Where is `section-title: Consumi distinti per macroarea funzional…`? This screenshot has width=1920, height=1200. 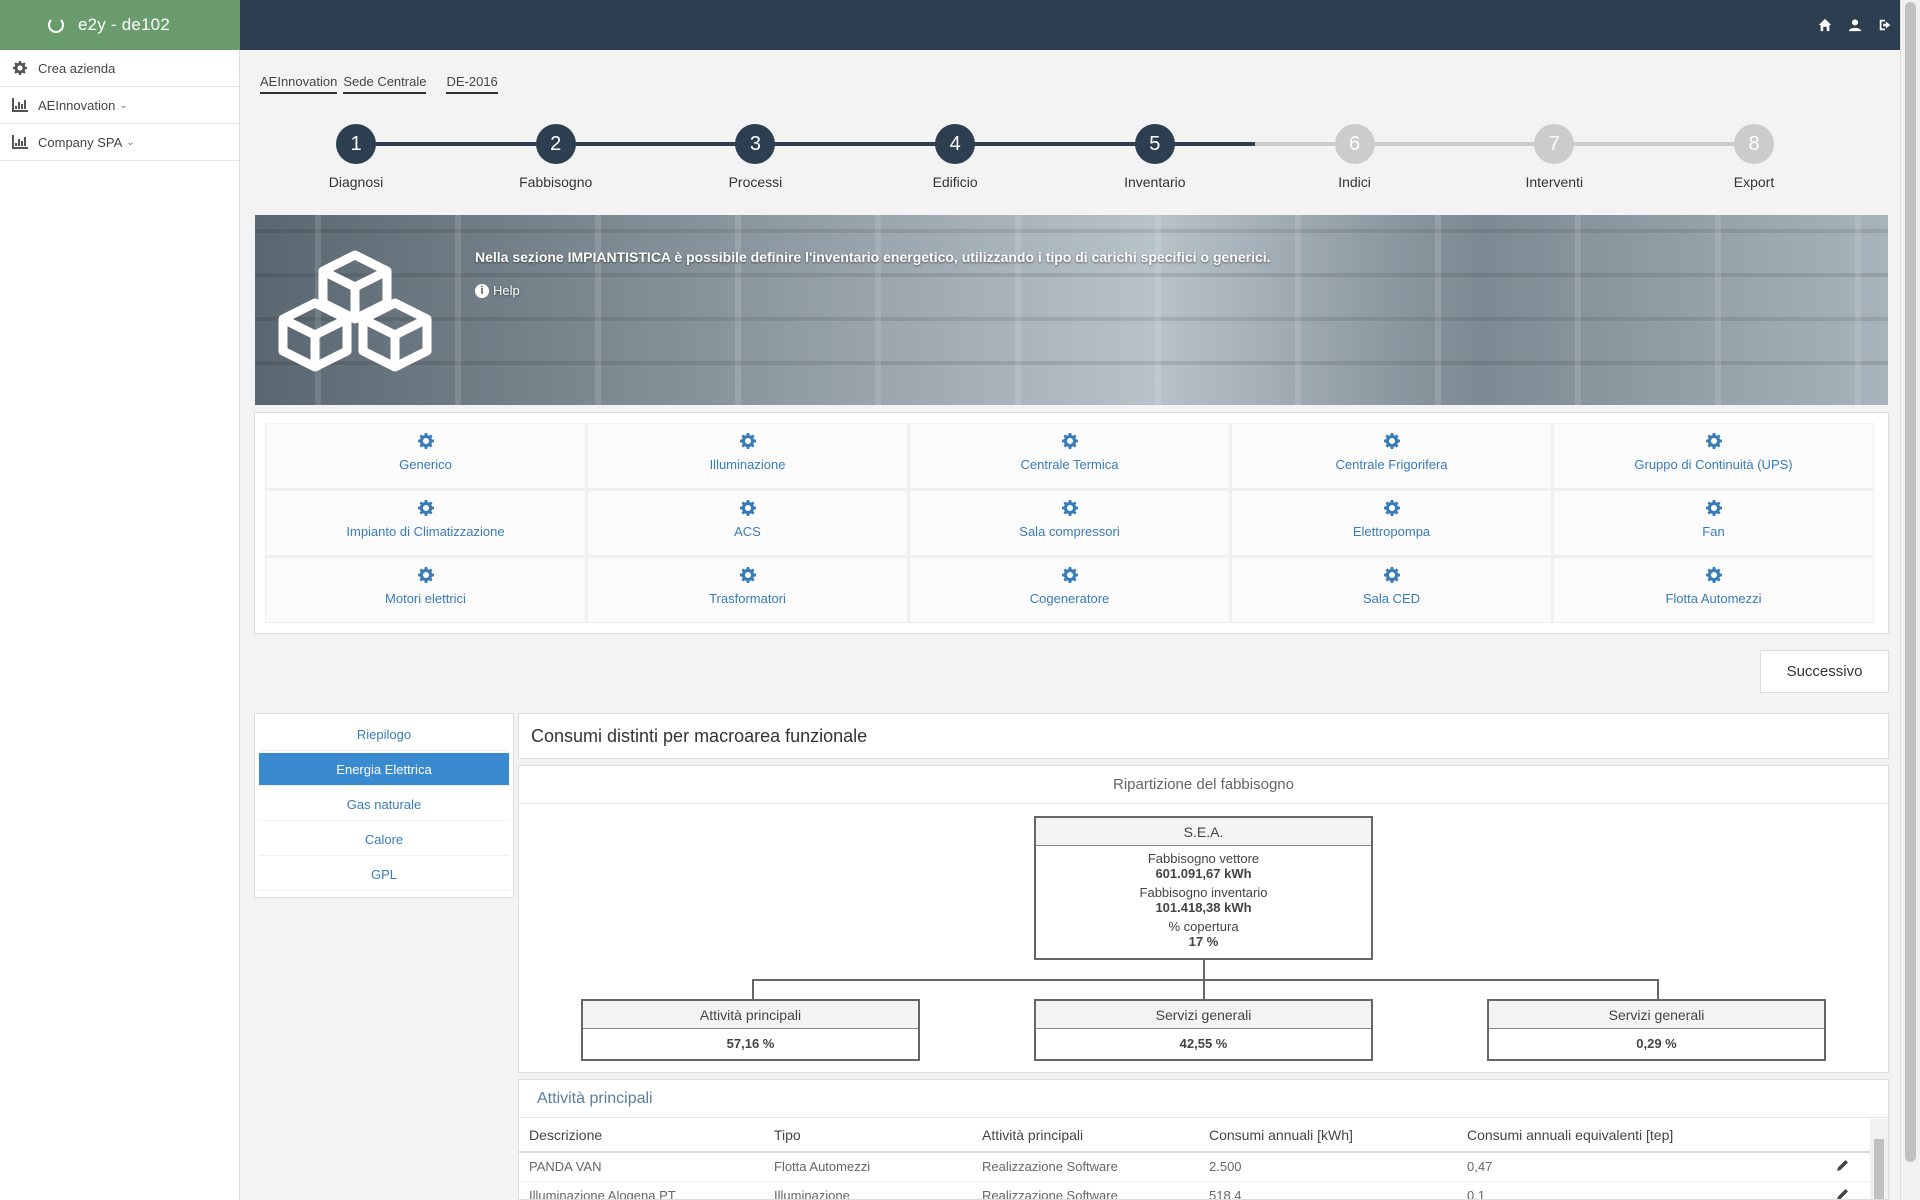 section-title: Consumi distinti per macroarea funzional… is located at coordinates (1203, 736).